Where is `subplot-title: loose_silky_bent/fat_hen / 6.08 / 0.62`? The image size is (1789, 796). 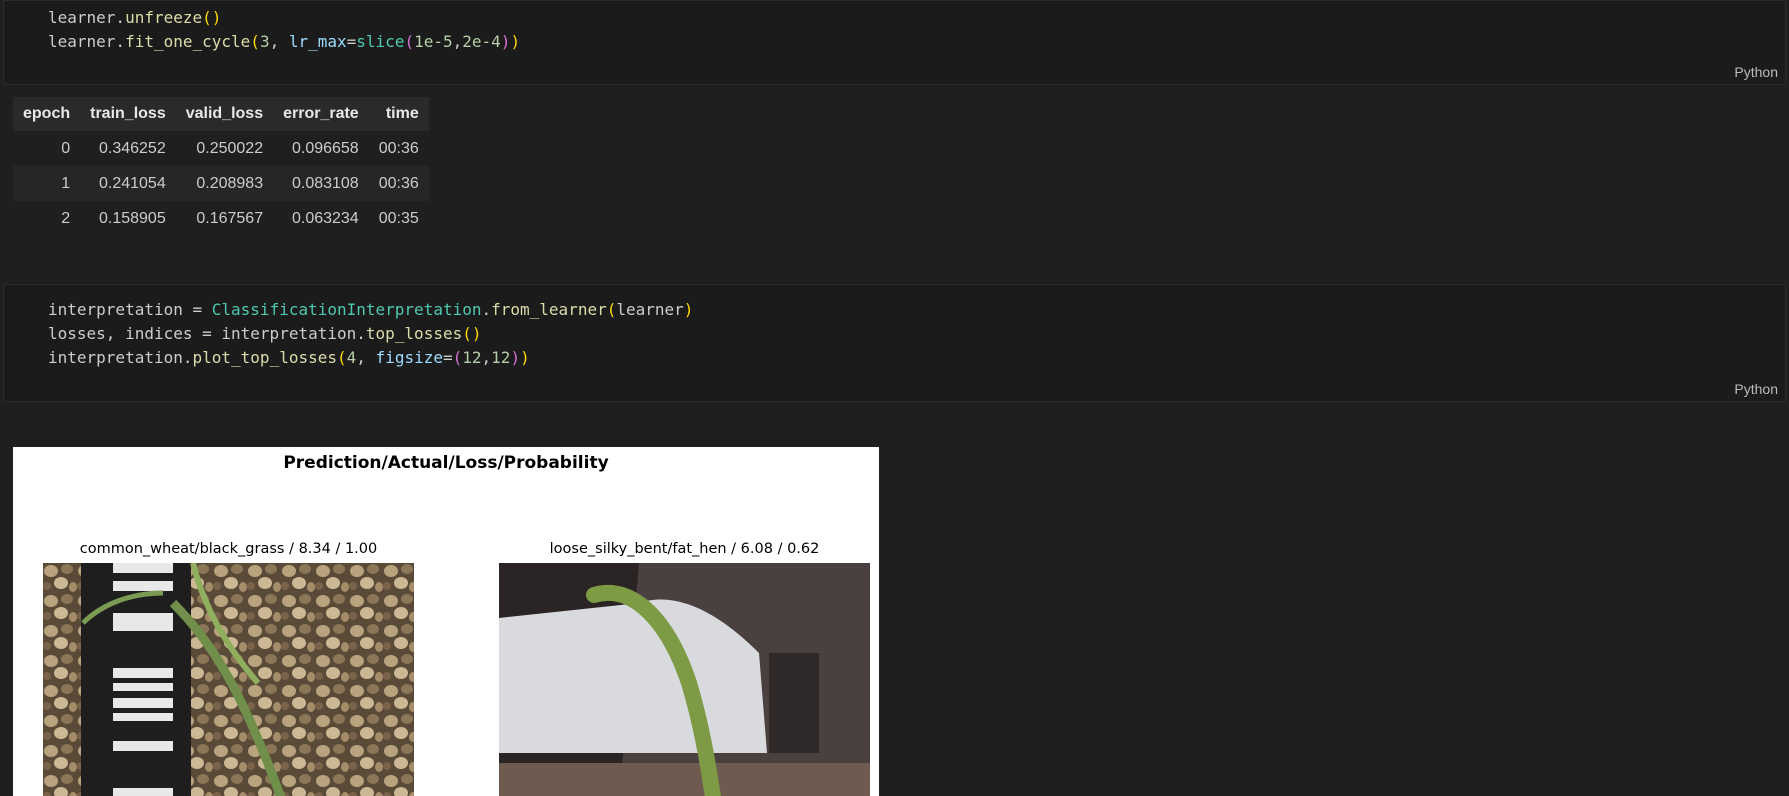
subplot-title: loose_silky_bent/fat_hen / 6.08 / 0.62 is located at coordinates (684, 549).